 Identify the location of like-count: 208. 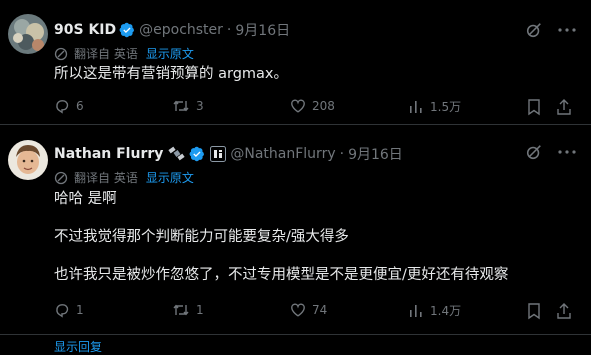
(323, 106).